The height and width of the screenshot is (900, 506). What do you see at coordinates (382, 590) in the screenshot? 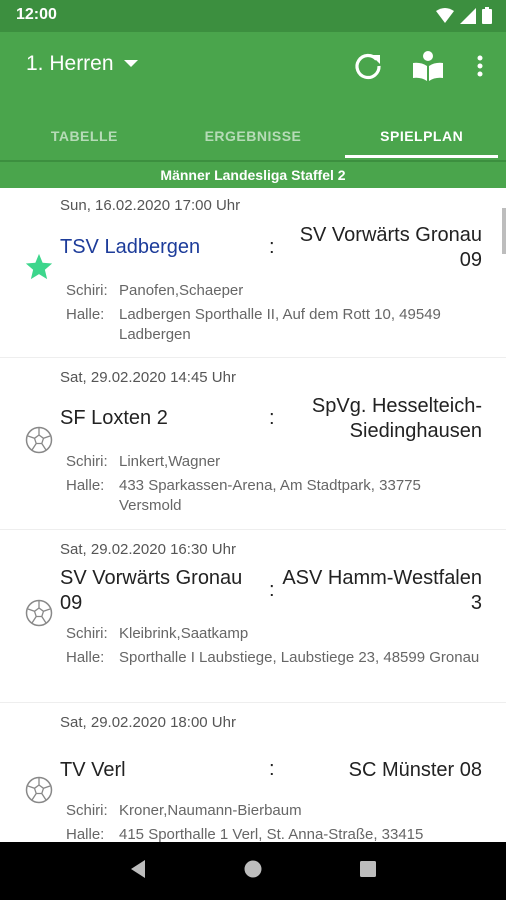
I see `away-team: ASV Hamm-Westfalen 3` at bounding box center [382, 590].